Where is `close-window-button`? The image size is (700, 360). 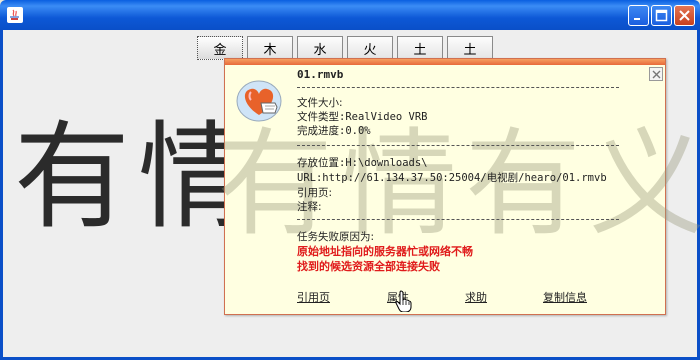
close-window-button is located at coordinates (684, 15).